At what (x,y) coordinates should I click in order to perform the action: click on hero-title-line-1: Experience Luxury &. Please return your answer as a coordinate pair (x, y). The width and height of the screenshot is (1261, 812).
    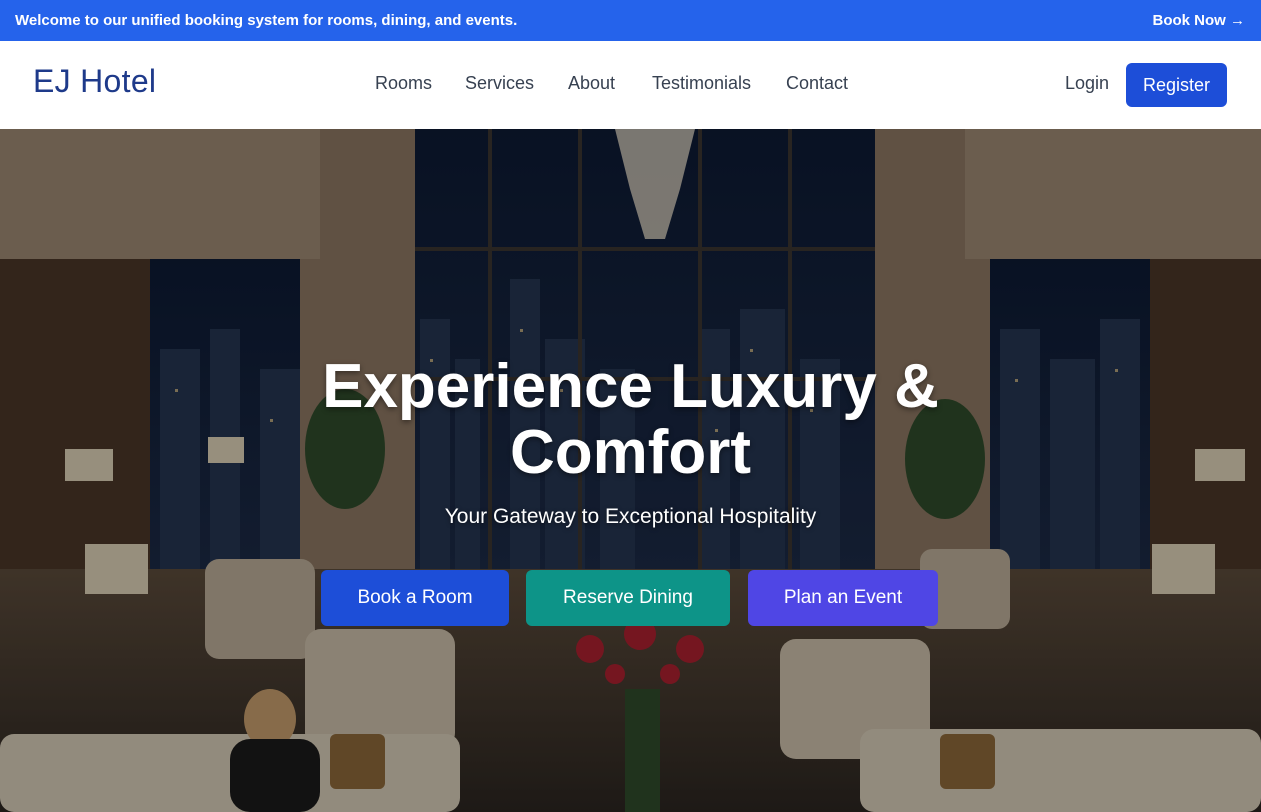
    Looking at the image, I should click on (630, 386).